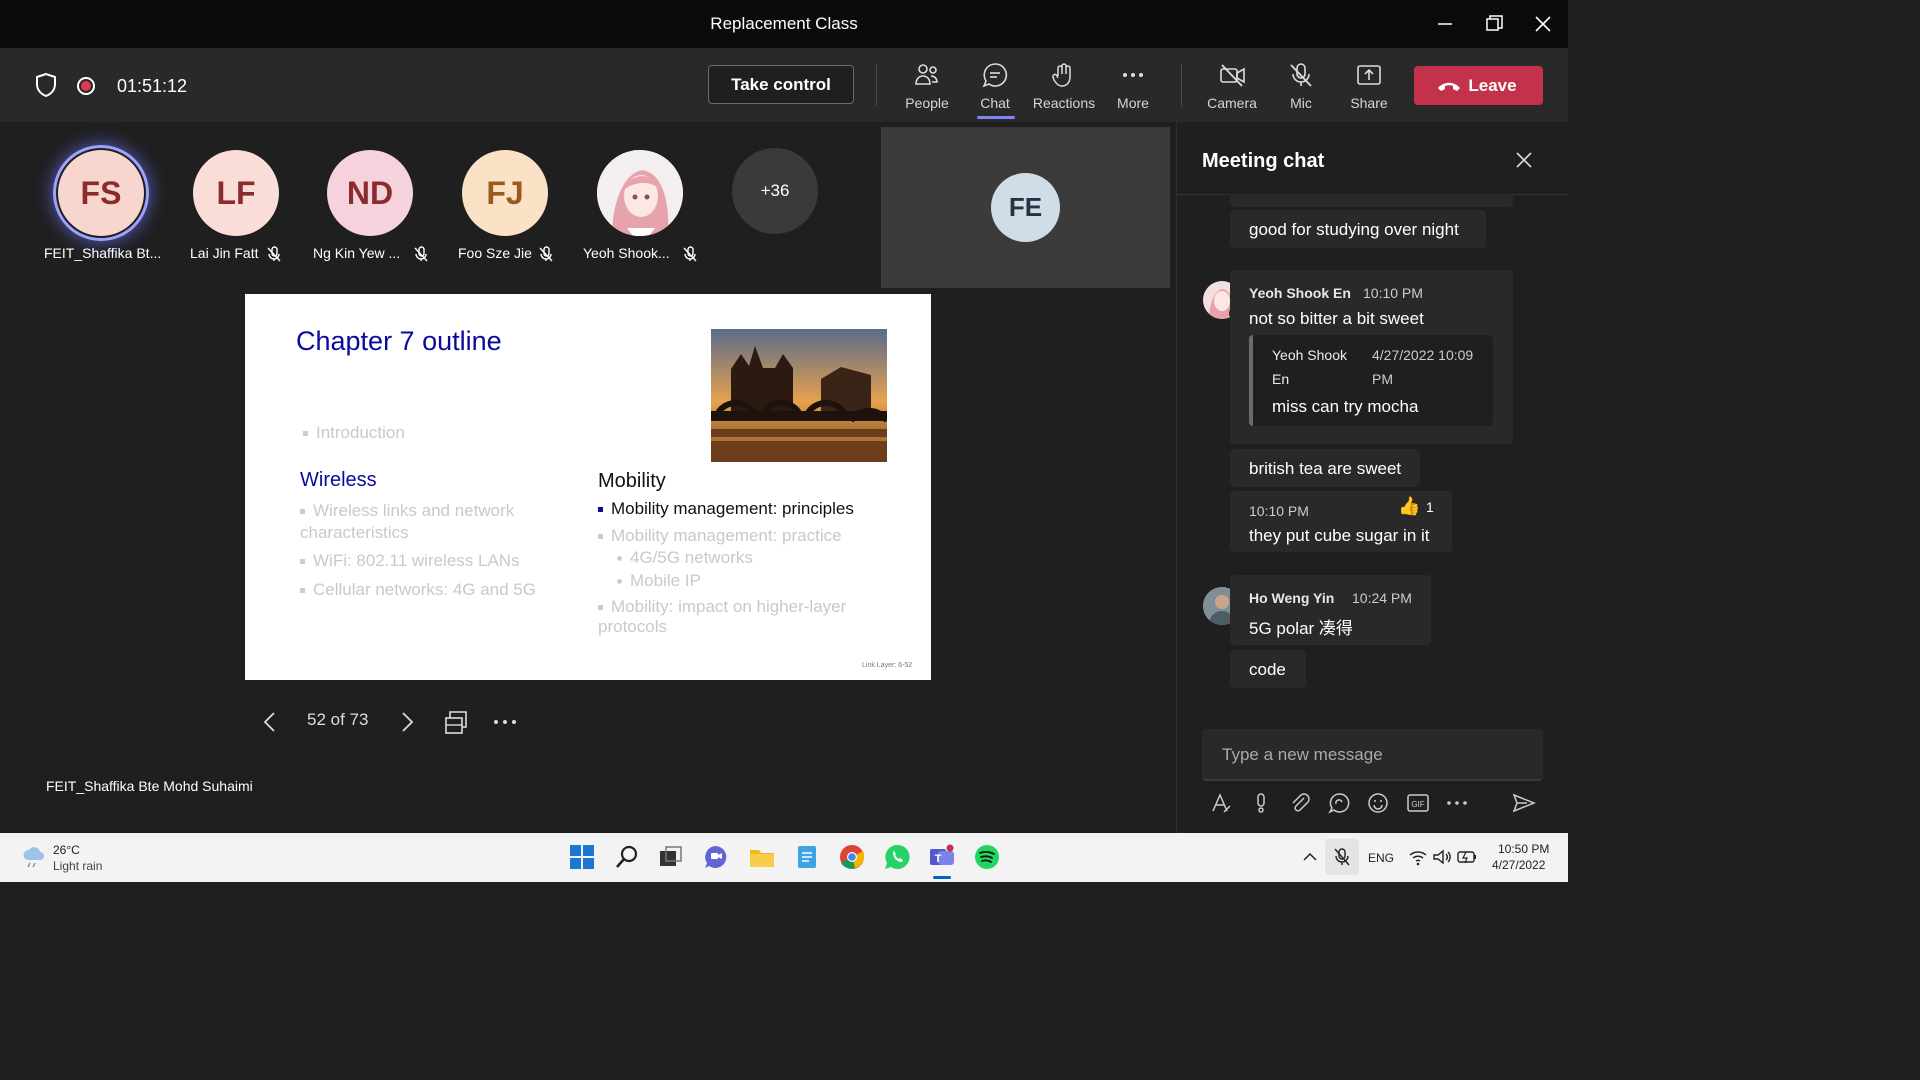 Image resolution: width=1920 pixels, height=1080 pixels. I want to click on gif-icon: GIF, so click(1418, 803).